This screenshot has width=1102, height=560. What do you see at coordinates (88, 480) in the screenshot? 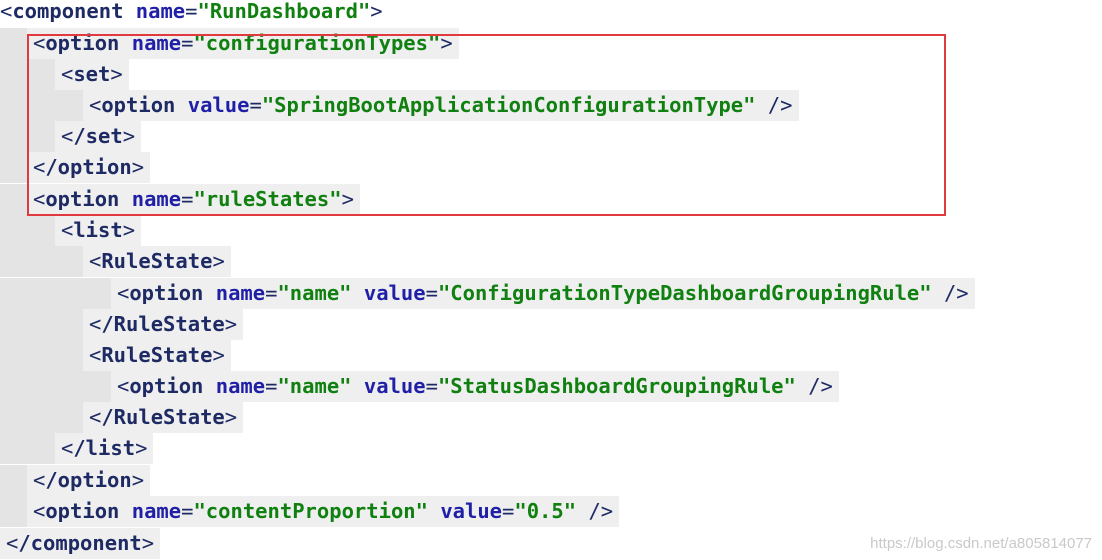
I see `tag-name: /option` at bounding box center [88, 480].